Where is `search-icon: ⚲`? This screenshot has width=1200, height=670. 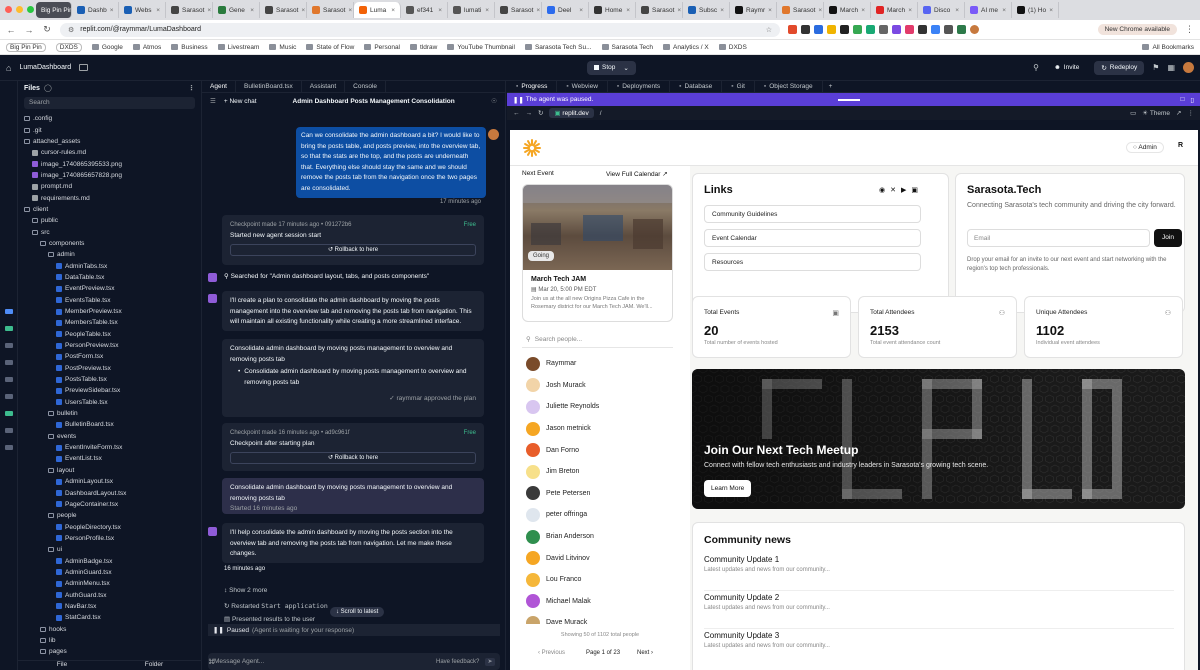
search-icon: ⚲ is located at coordinates (1036, 67).